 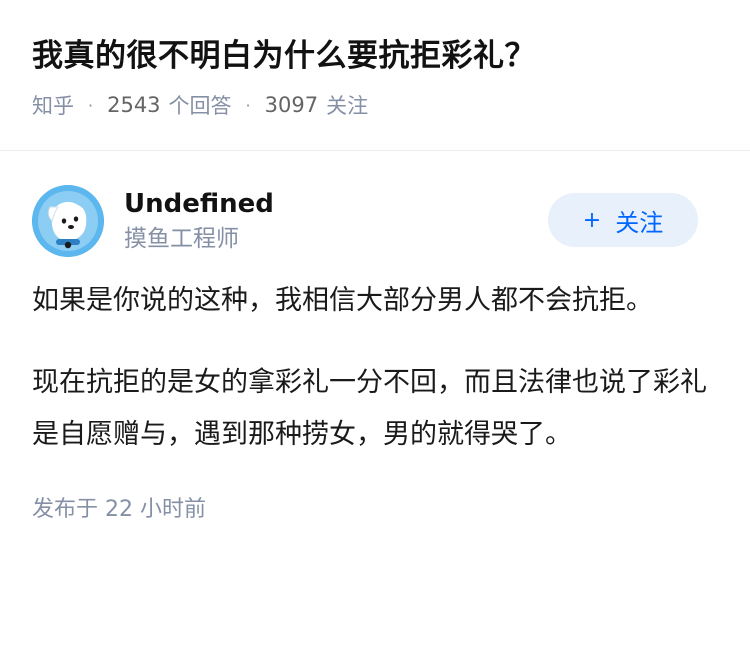 What do you see at coordinates (342, 300) in the screenshot?
I see `answer-paragraph: 如果是你说的这种，我相信大部分男人都不会抗拒。` at bounding box center [342, 300].